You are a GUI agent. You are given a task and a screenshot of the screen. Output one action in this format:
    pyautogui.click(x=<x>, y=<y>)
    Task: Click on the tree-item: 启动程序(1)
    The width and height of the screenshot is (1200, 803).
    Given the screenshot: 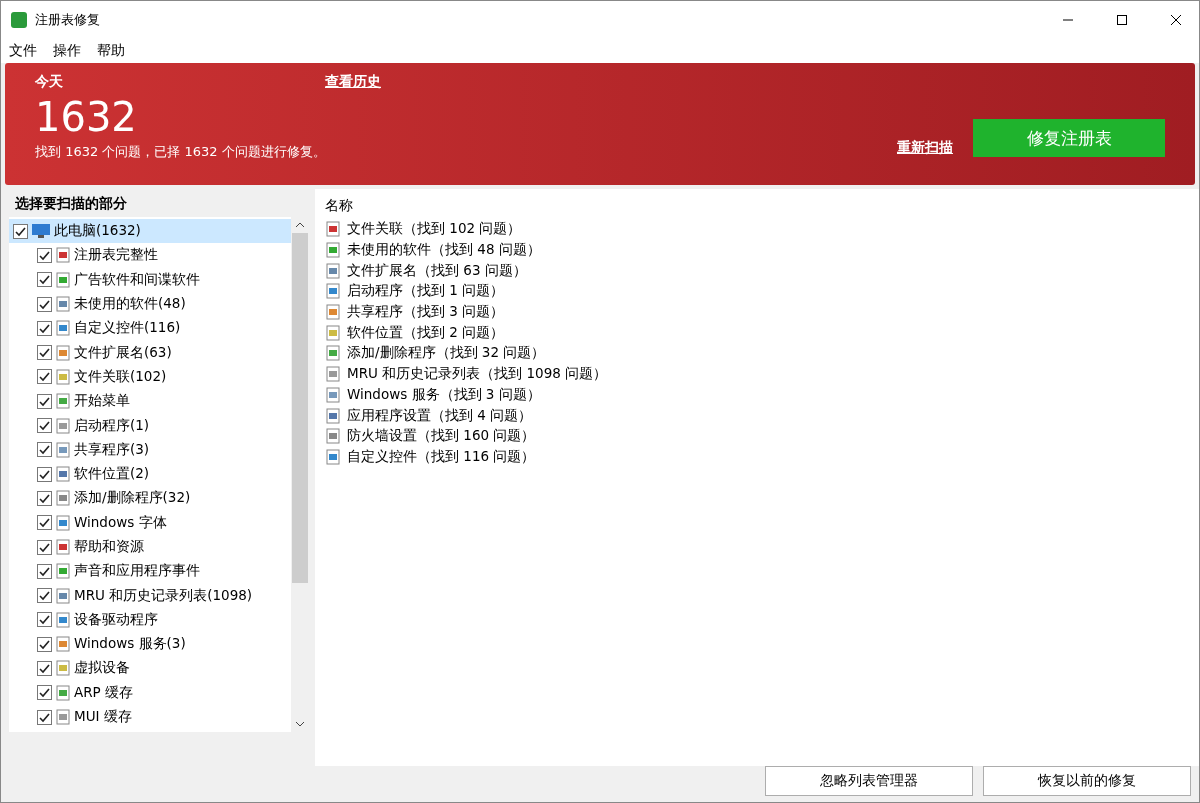 What is the action you would take?
    pyautogui.click(x=150, y=425)
    